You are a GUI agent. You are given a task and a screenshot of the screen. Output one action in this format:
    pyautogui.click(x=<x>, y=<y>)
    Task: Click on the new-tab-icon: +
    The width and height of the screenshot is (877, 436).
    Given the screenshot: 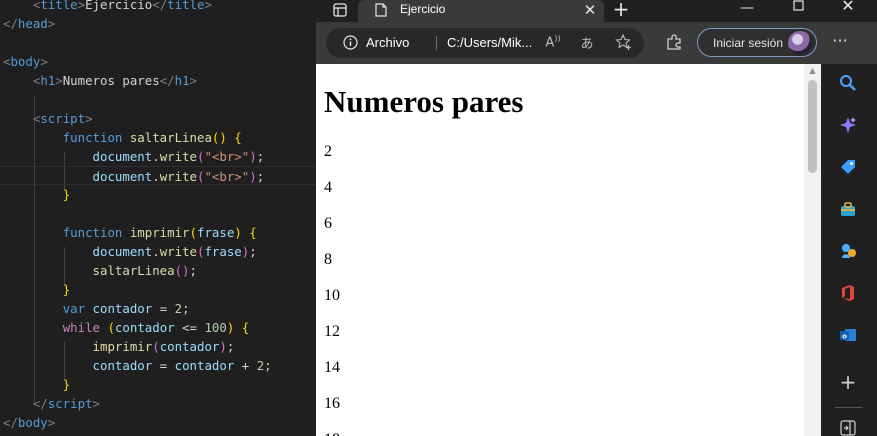 What is the action you would take?
    pyautogui.click(x=621, y=9)
    